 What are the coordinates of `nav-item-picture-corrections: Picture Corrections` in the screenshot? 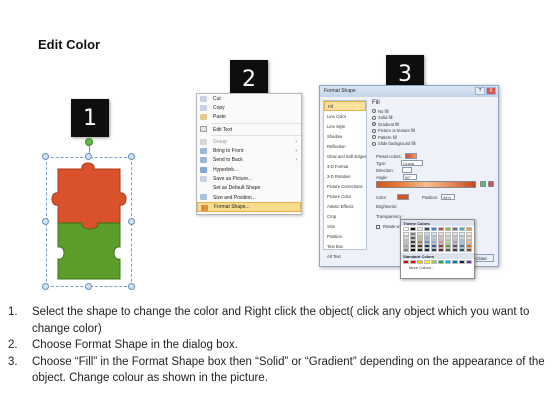 It's located at (345, 186).